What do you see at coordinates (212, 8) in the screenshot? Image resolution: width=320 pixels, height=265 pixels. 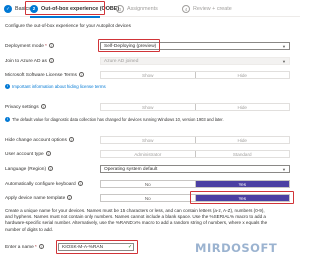 I see `tab-label: Review + create` at bounding box center [212, 8].